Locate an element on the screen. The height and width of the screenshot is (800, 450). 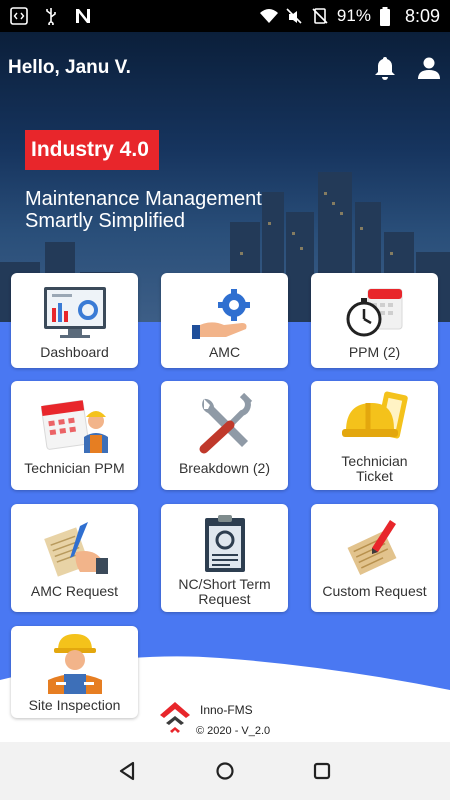
tile-nc-request: NC/Short Term Request is located at coordinates (224, 558).